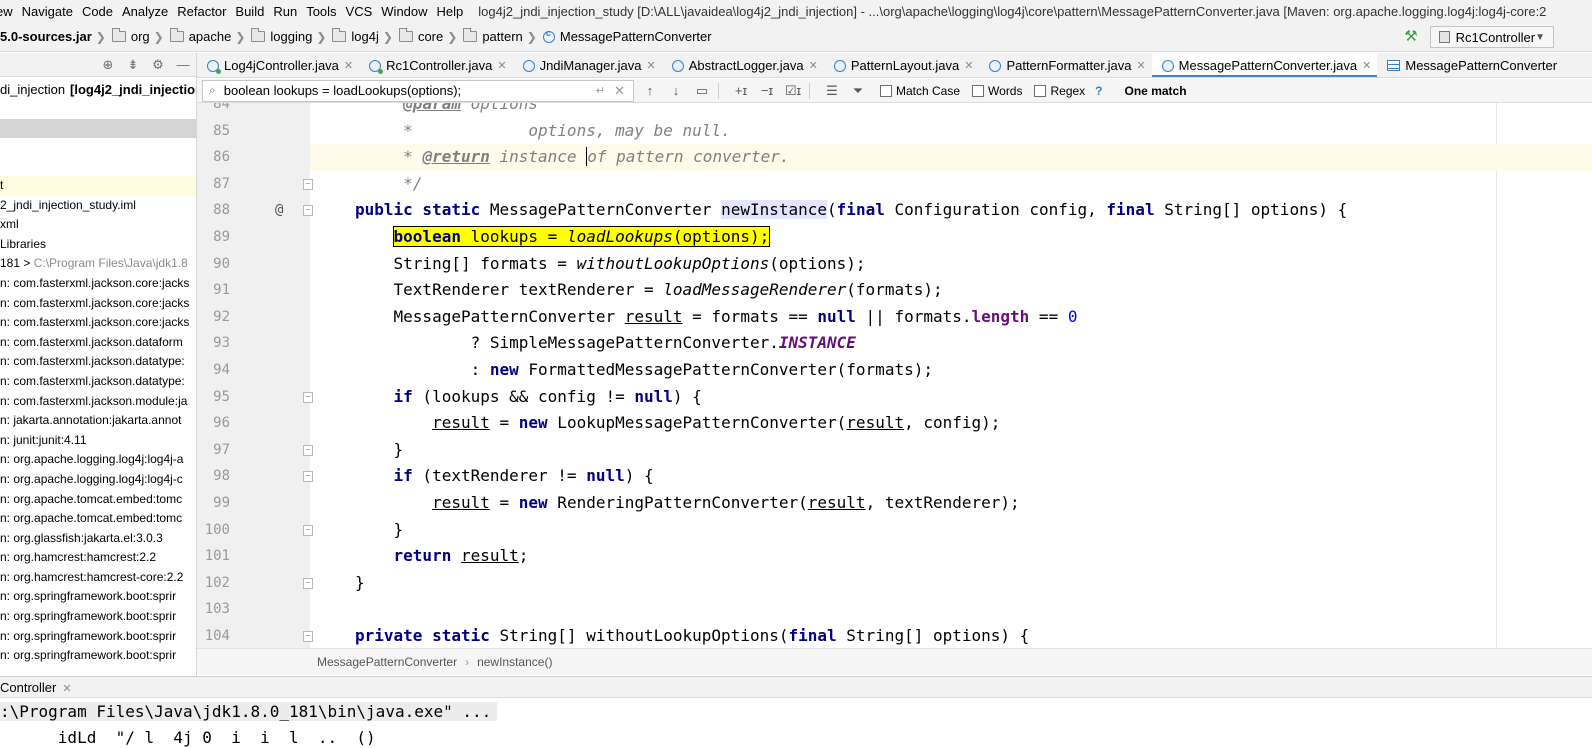  What do you see at coordinates (291, 36) in the screenshot?
I see `breadcrumb-folder-logging: logging ❯` at bounding box center [291, 36].